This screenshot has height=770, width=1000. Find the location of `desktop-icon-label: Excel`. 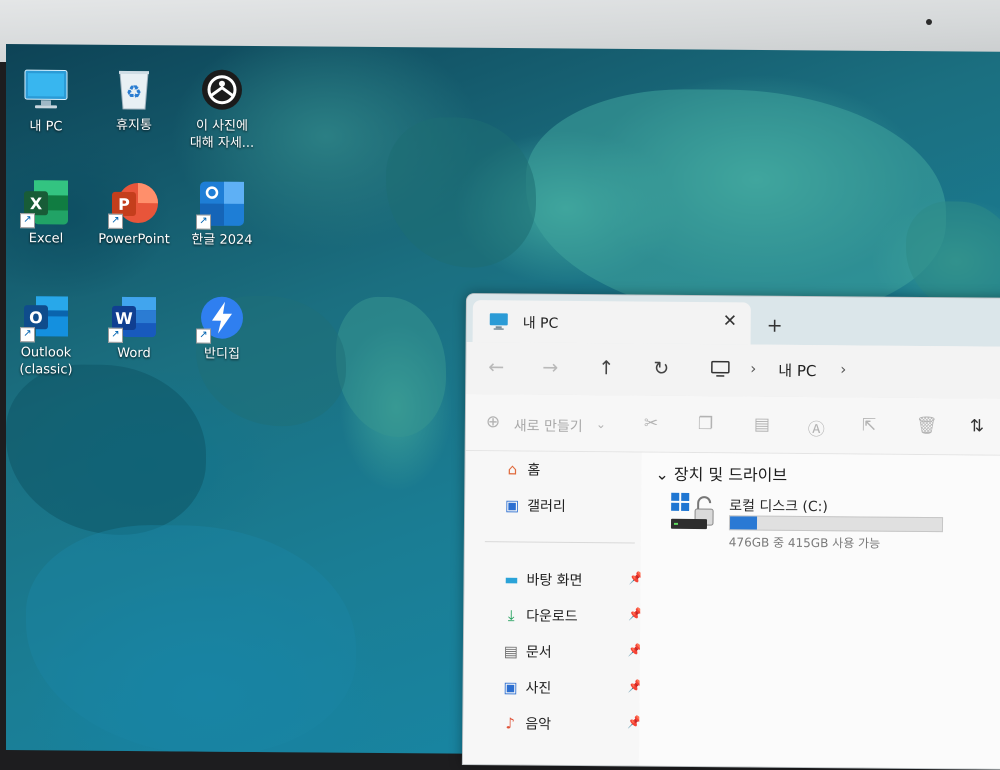

desktop-icon-label: Excel is located at coordinates (47, 239).